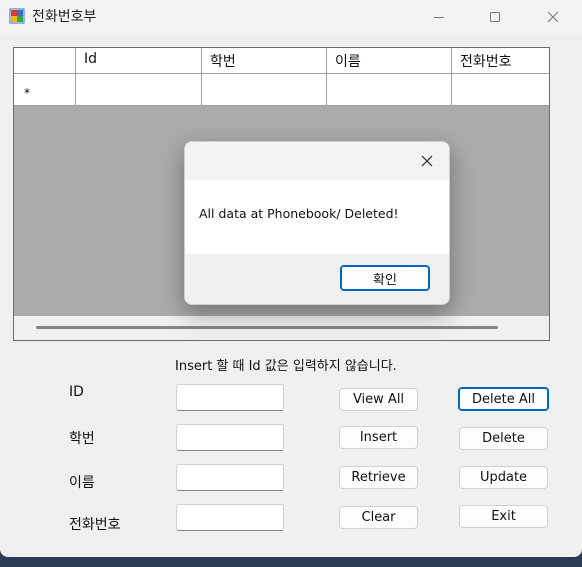 This screenshot has width=582, height=567. What do you see at coordinates (82, 483) in the screenshot?
I see `label-name: 이름` at bounding box center [82, 483].